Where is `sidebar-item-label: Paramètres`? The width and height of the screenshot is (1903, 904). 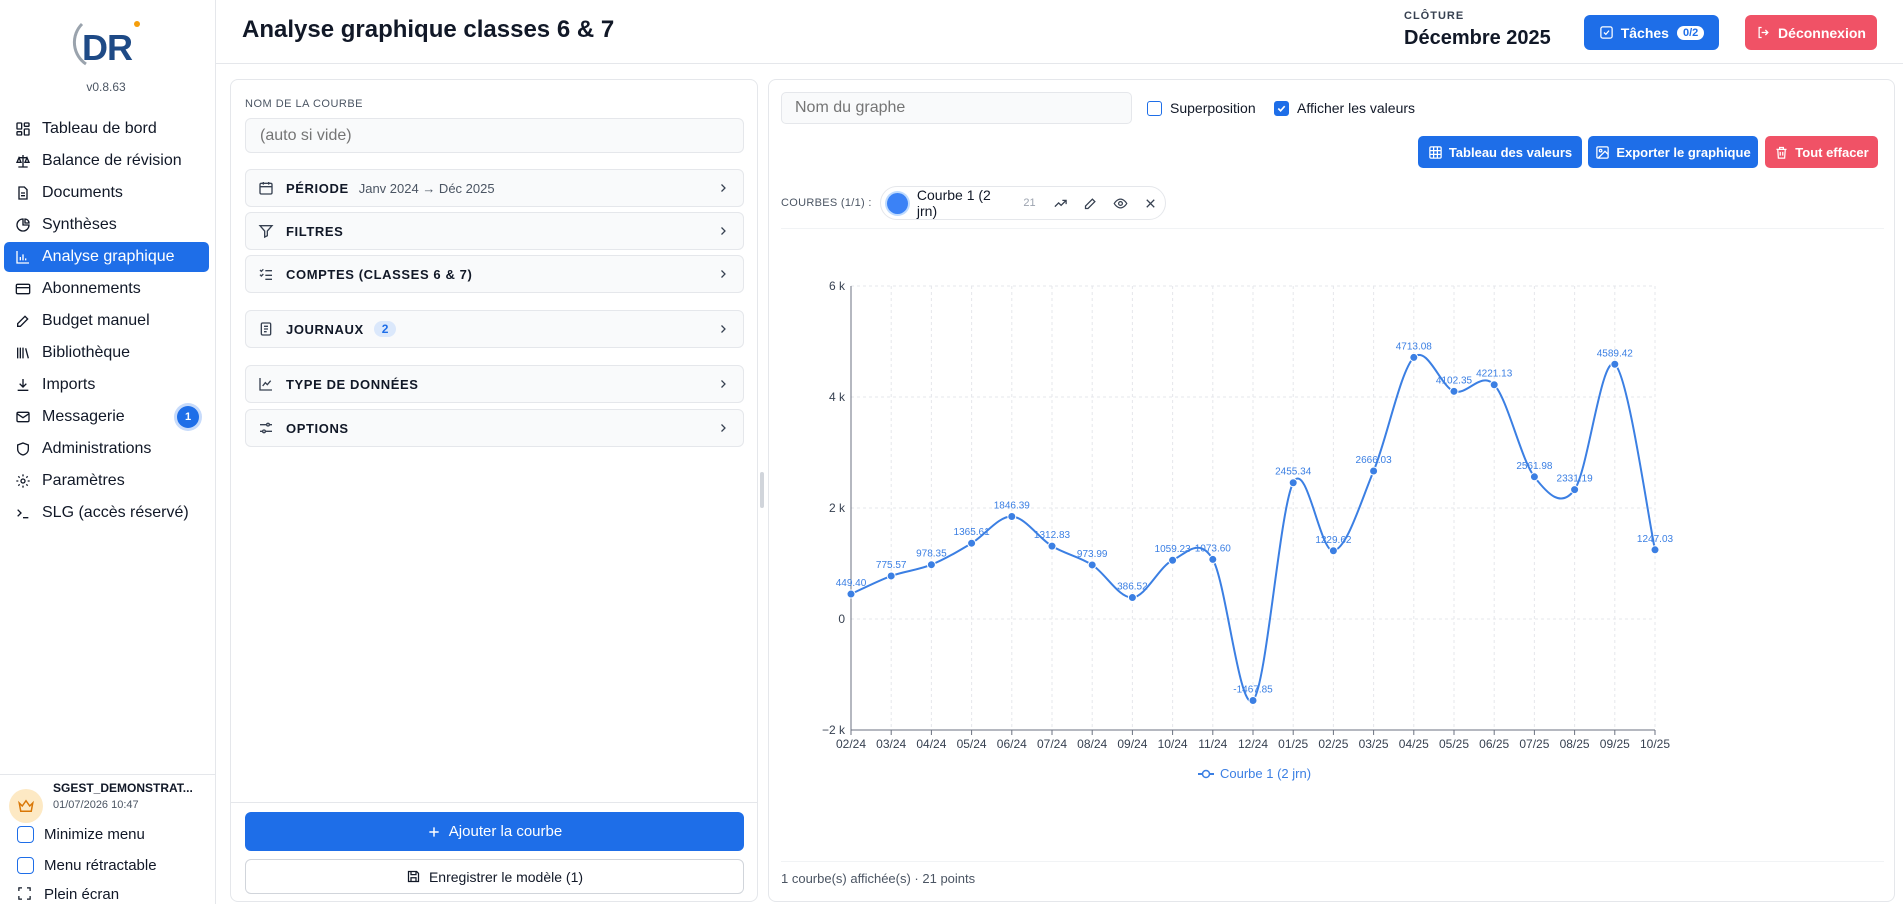
sidebar-item-label: Paramètres is located at coordinates (83, 480).